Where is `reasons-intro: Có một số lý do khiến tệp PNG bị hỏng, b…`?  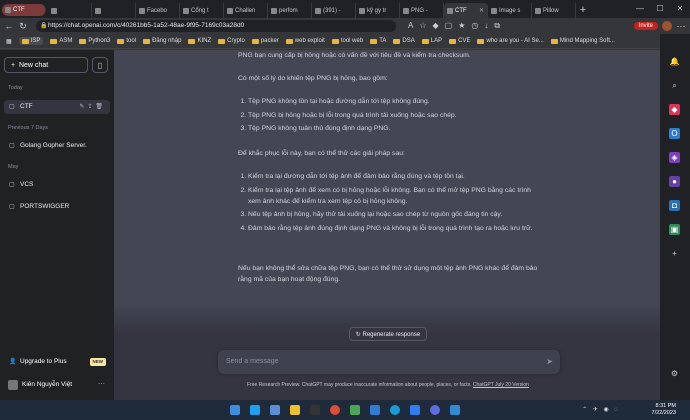 reasons-intro: Có một số lý do khiến tệp PNG bị hỏng, b… is located at coordinates (313, 78).